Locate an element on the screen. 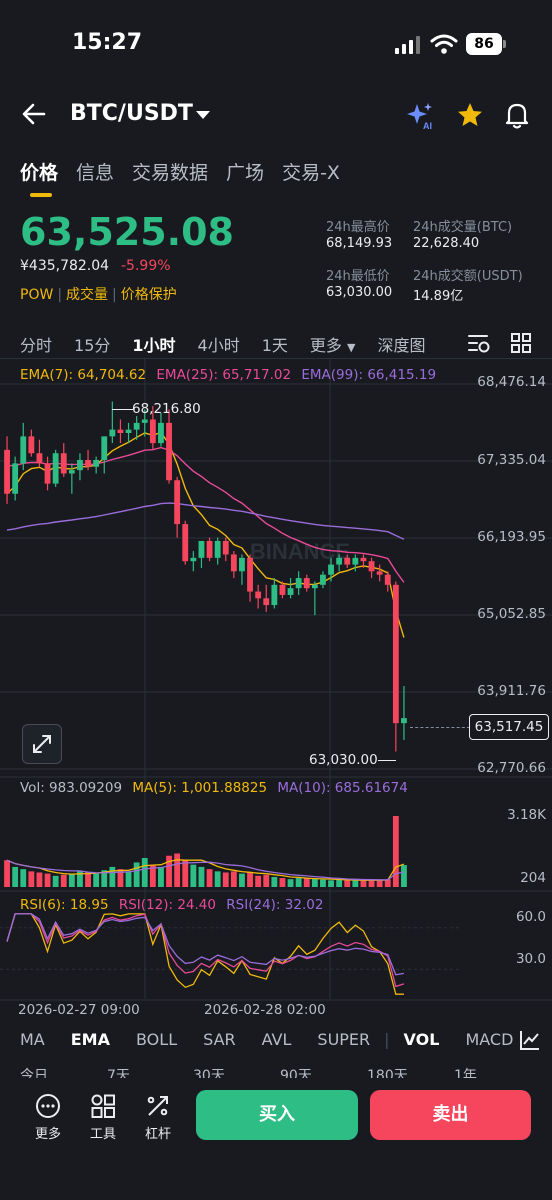 The image size is (552, 1200). leverage-label: 杠杆 is located at coordinates (157, 1134).